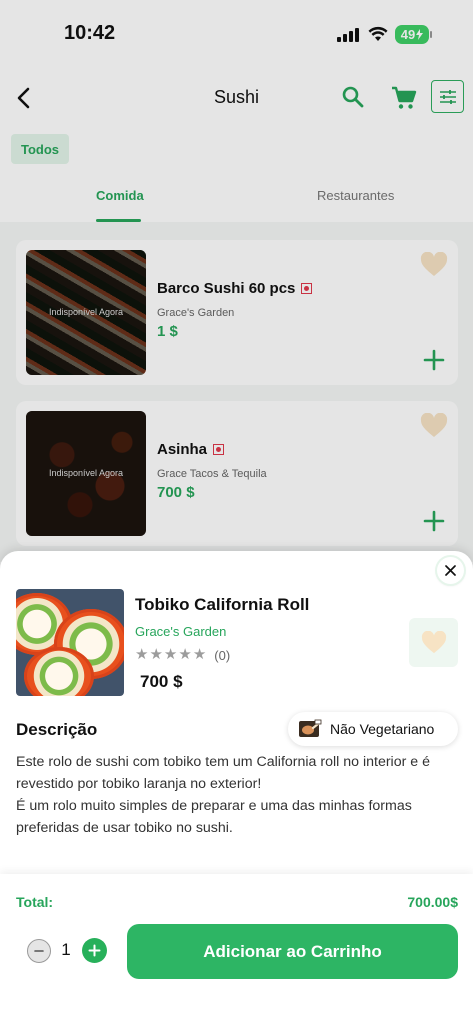  I want to click on rating: ★ ★ ★ ★ ★ (0), so click(182, 655).